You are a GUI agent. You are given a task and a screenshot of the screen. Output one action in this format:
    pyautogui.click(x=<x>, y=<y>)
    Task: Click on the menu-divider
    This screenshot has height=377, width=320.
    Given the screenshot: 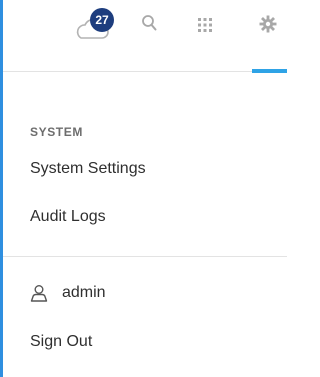 What is the action you would take?
    pyautogui.click(x=145, y=256)
    